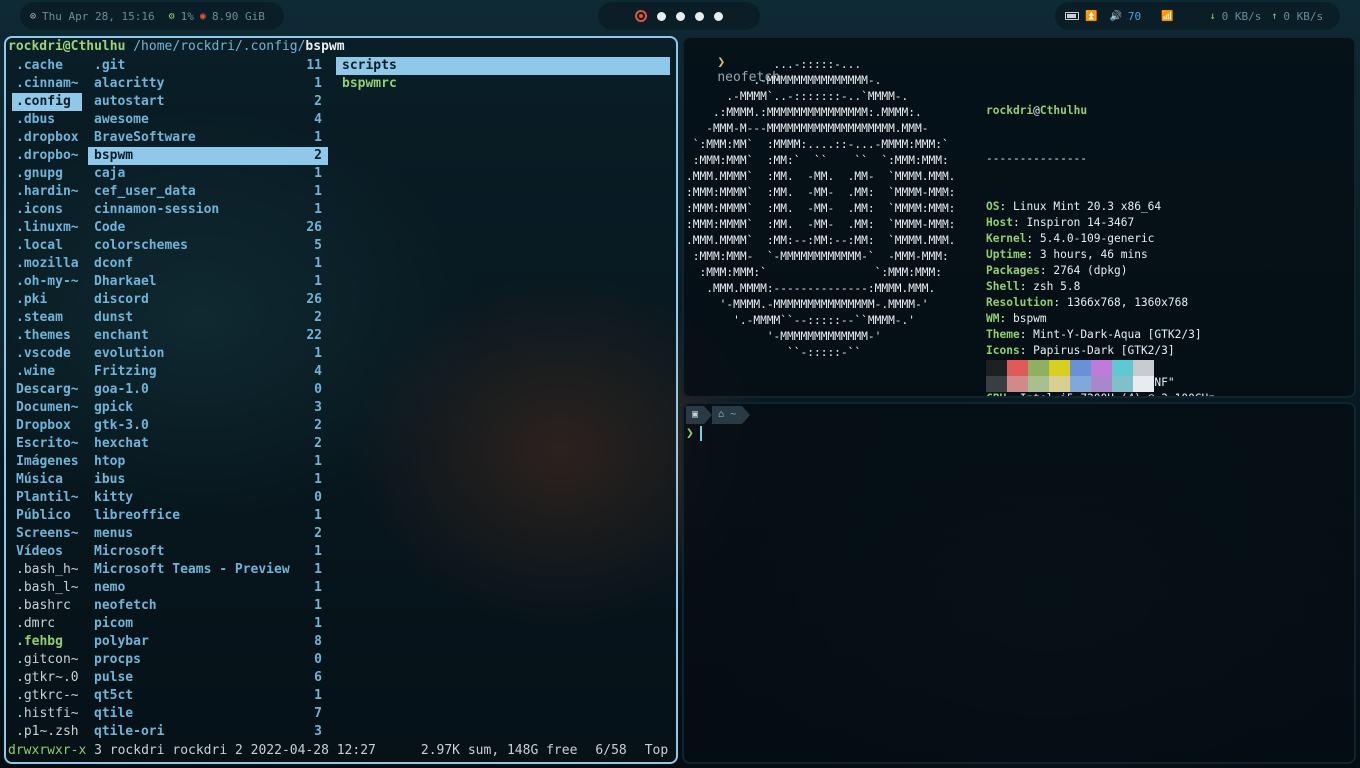  What do you see at coordinates (47, 624) in the screenshot?
I see `parent-entry: .dmrc` at bounding box center [47, 624].